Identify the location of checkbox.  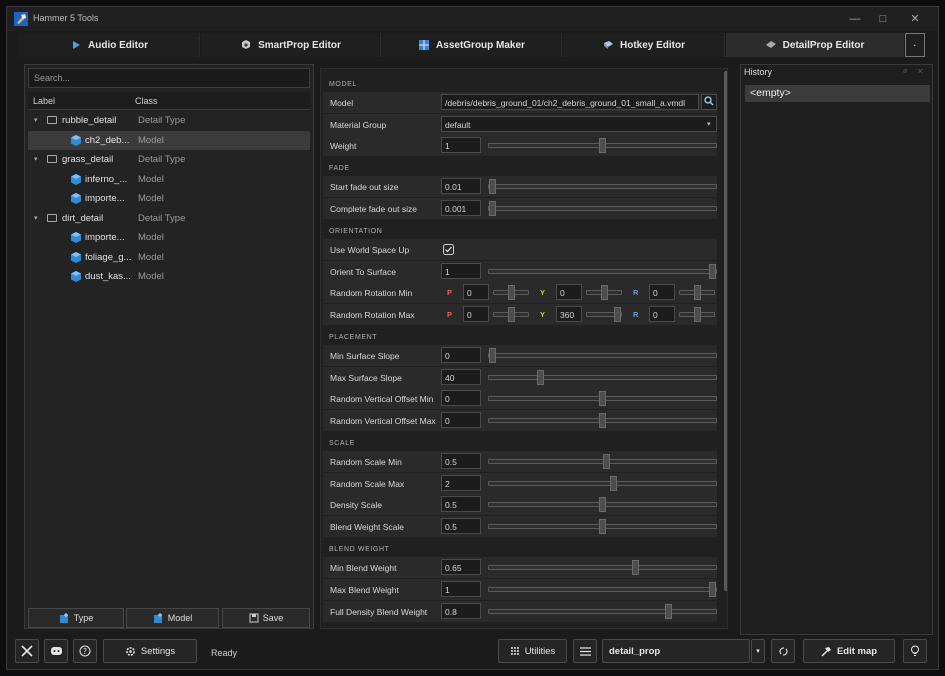
(448, 249).